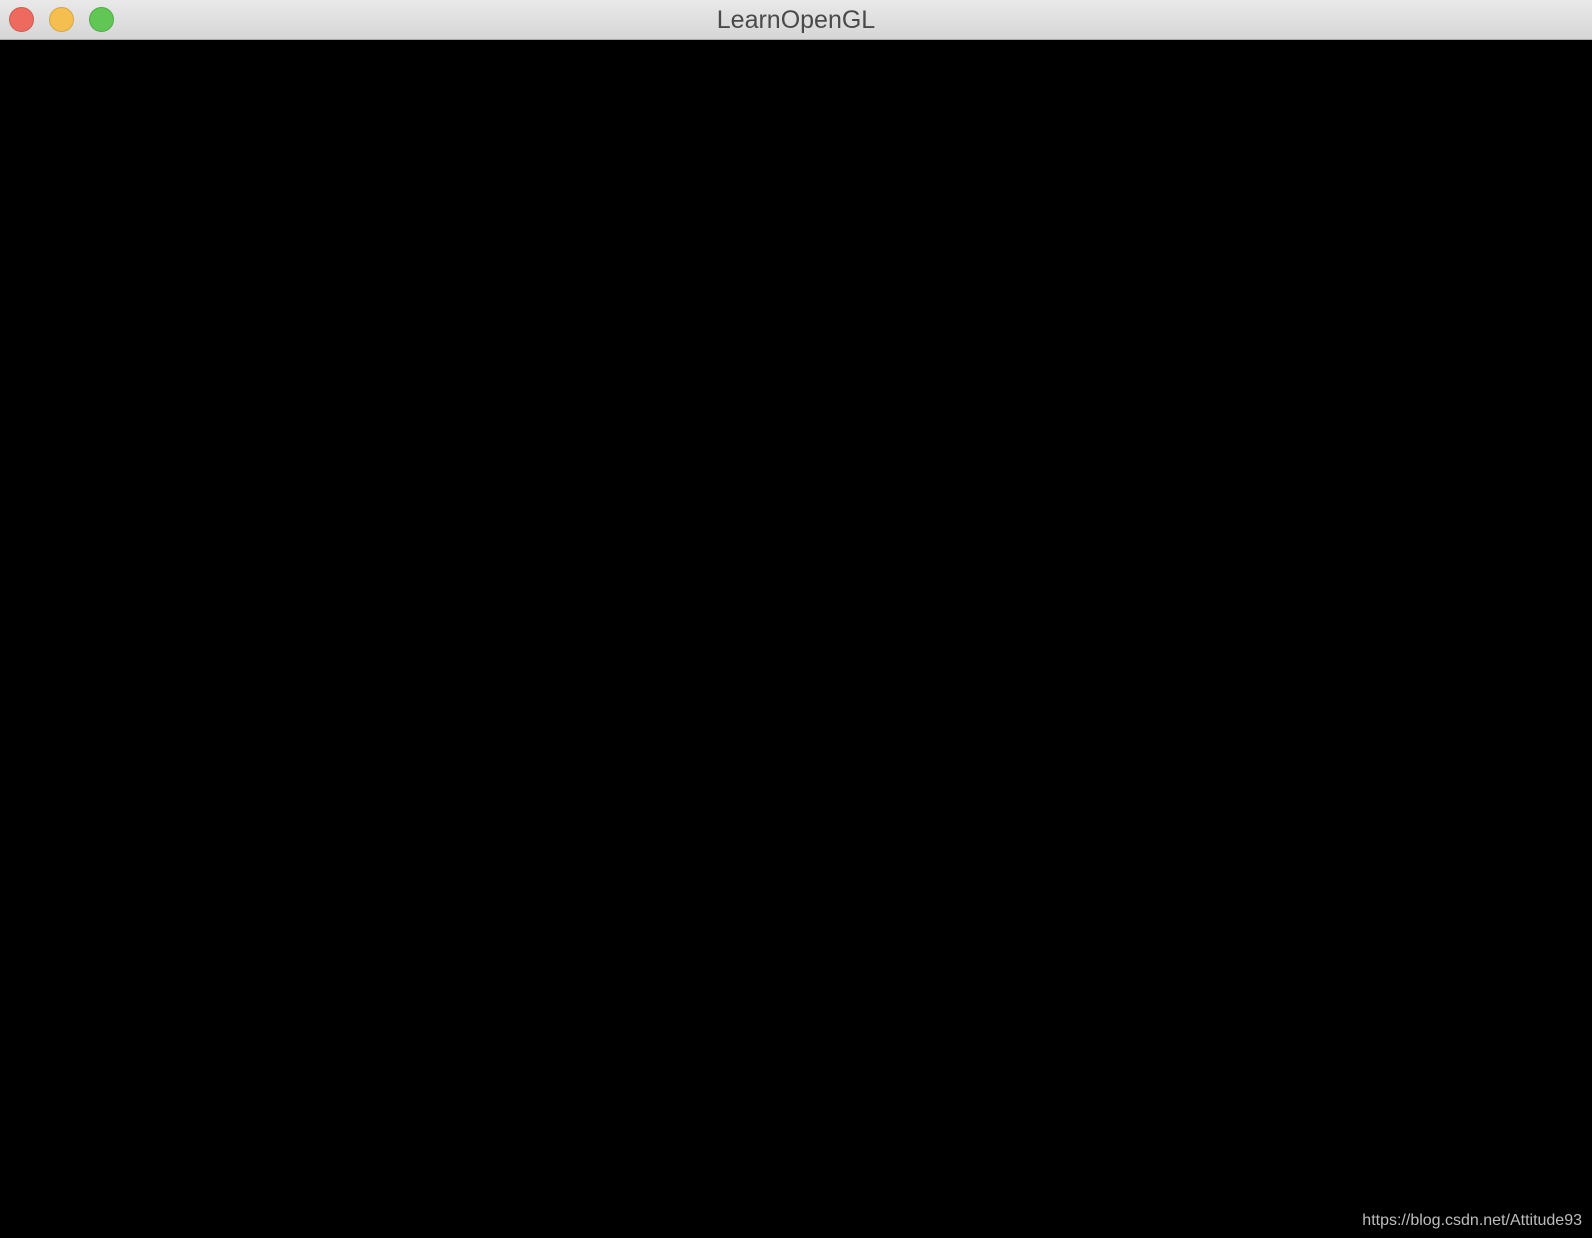  I want to click on window-title: LearnOpenGL, so click(796, 20).